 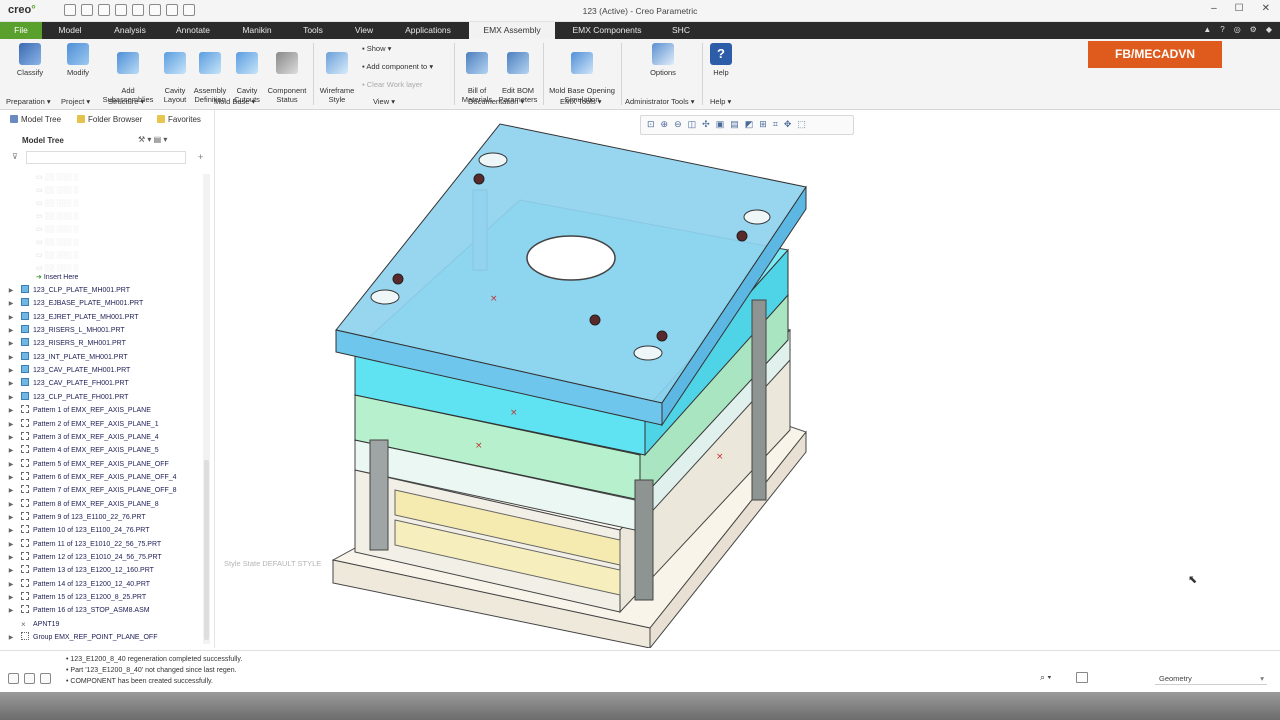 I want to click on tree-item: ▶×APNT19, so click(x=32, y=625).